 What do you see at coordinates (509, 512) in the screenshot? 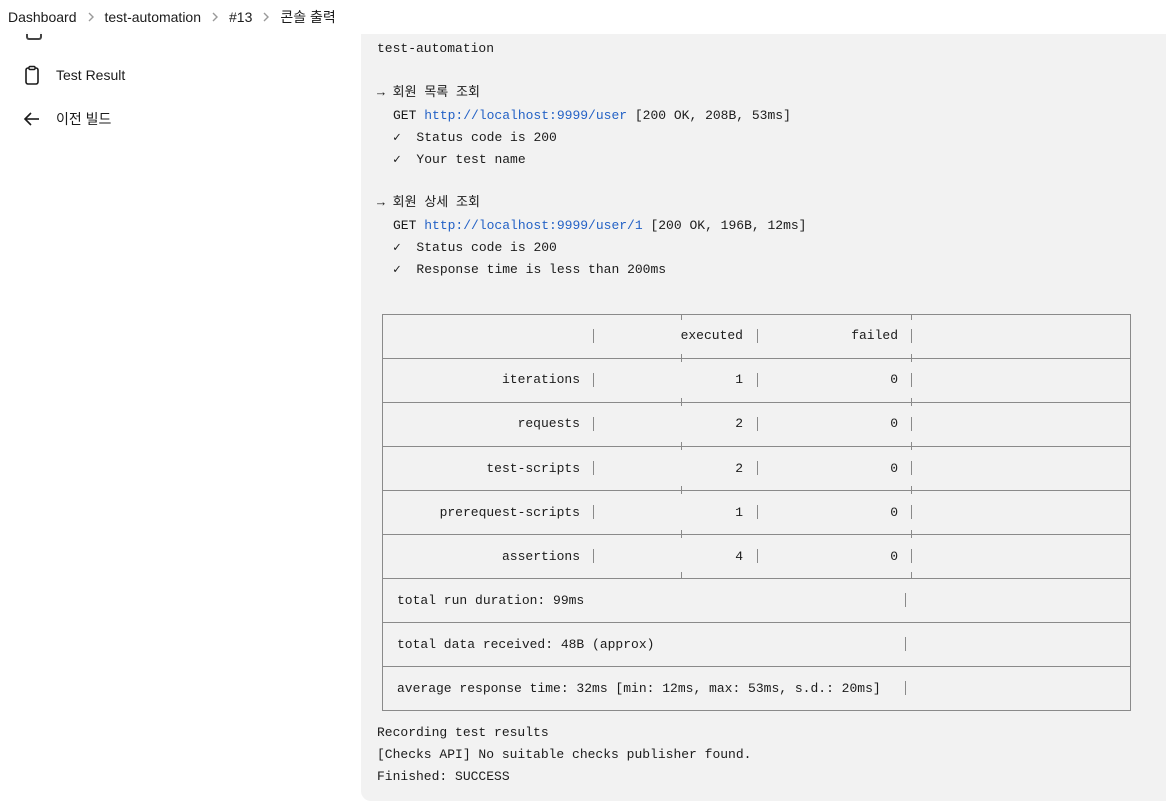
I see `row-label: prerequest-scripts` at bounding box center [509, 512].